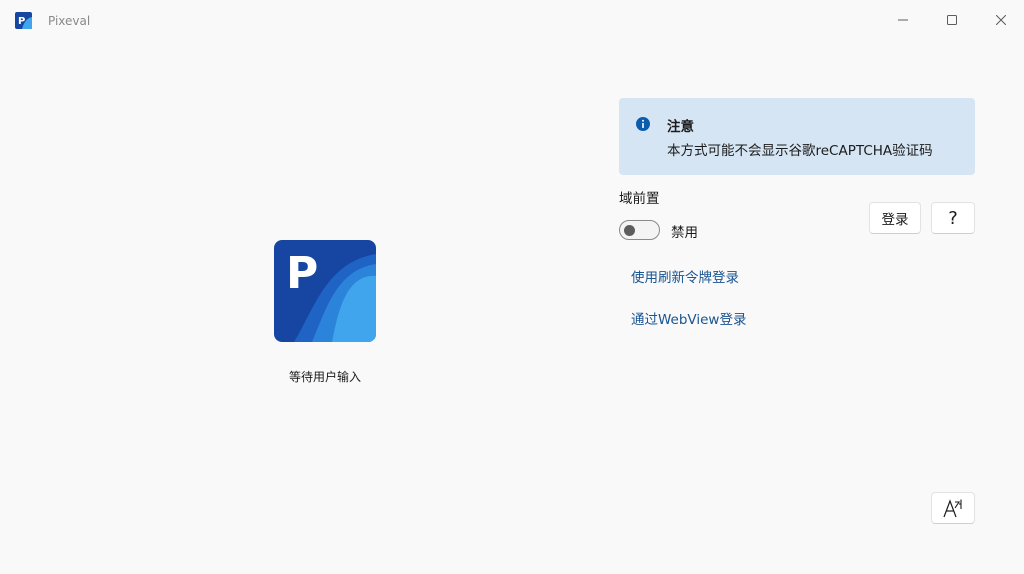 This screenshot has height=574, width=1024. I want to click on svg-text: P, so click(21, 21).